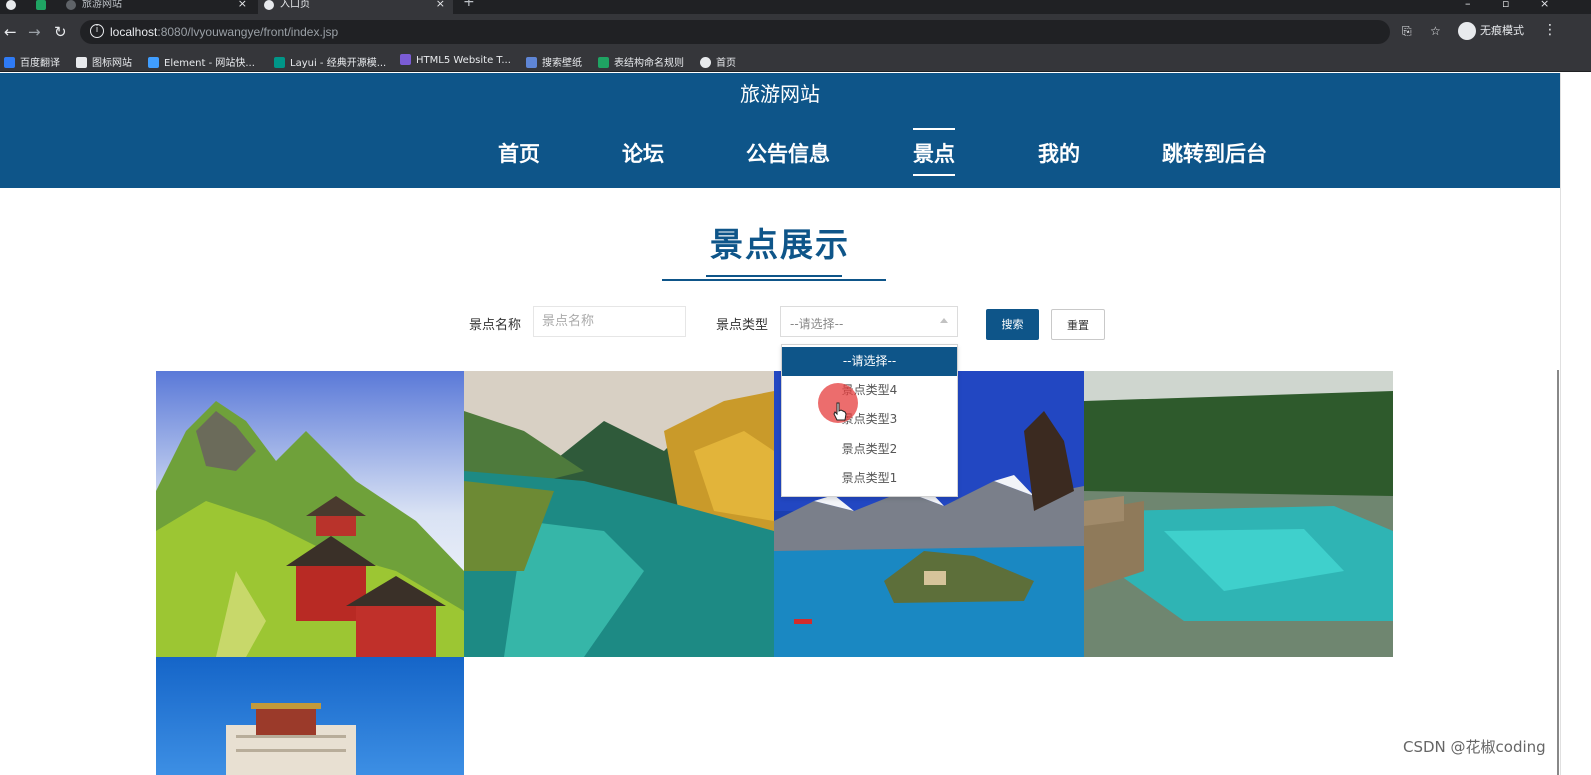 The height and width of the screenshot is (775, 1591). I want to click on type-option-please-select: --请选择--, so click(869, 361).